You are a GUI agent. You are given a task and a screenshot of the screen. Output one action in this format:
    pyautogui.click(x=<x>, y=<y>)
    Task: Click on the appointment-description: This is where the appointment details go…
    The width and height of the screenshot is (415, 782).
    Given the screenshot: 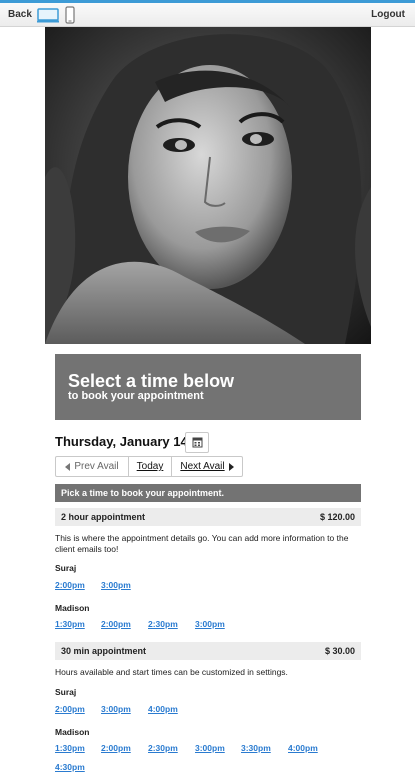 What is the action you would take?
    pyautogui.click(x=202, y=543)
    